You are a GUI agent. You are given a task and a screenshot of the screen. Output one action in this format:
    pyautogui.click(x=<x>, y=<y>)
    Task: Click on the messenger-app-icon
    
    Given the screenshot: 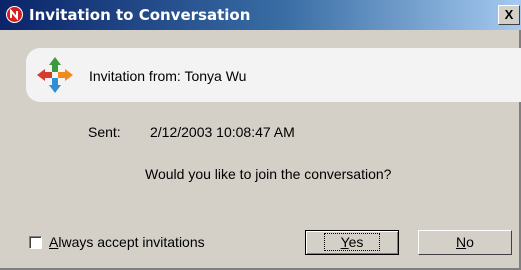 What is the action you would take?
    pyautogui.click(x=14, y=14)
    